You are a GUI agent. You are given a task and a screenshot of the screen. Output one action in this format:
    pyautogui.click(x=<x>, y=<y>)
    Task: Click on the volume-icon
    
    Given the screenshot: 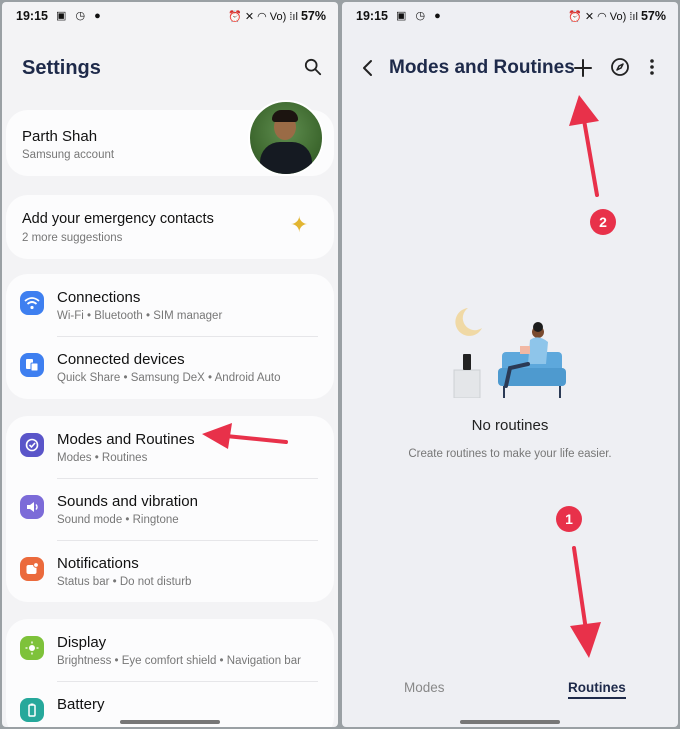 What is the action you would take?
    pyautogui.click(x=32, y=507)
    